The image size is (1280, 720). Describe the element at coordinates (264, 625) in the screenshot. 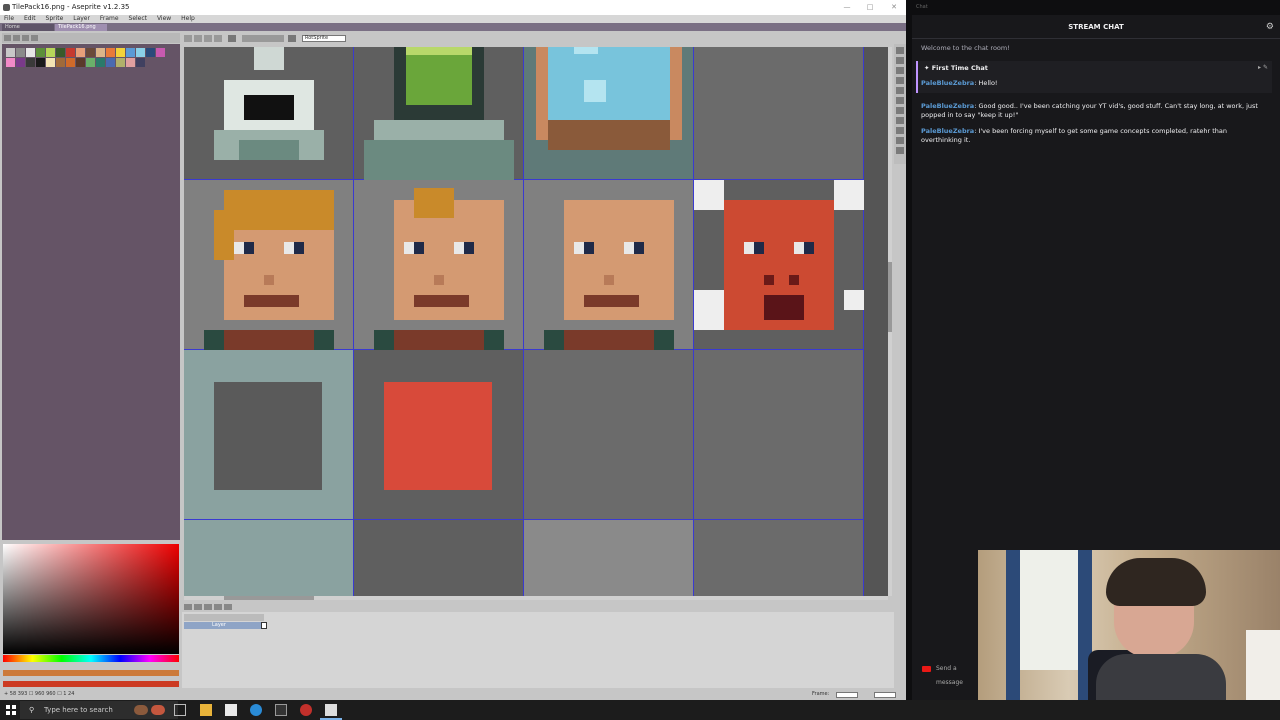

I see `timeline-cel` at that location.